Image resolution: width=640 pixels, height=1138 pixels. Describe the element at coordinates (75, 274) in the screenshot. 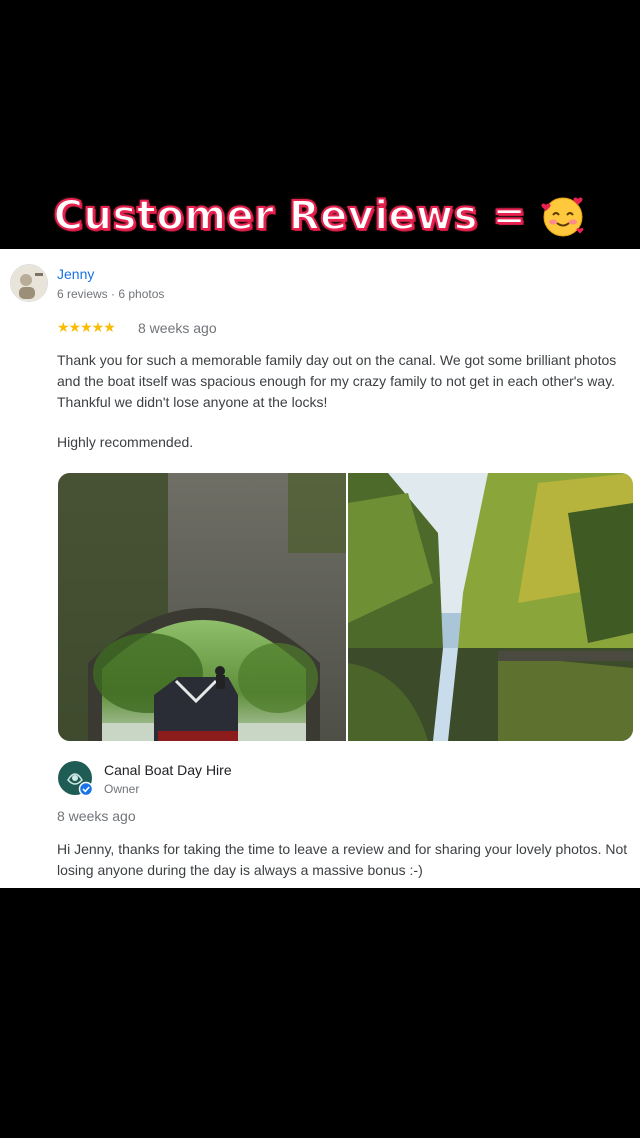

I see `reviewer-name: Jenny` at that location.